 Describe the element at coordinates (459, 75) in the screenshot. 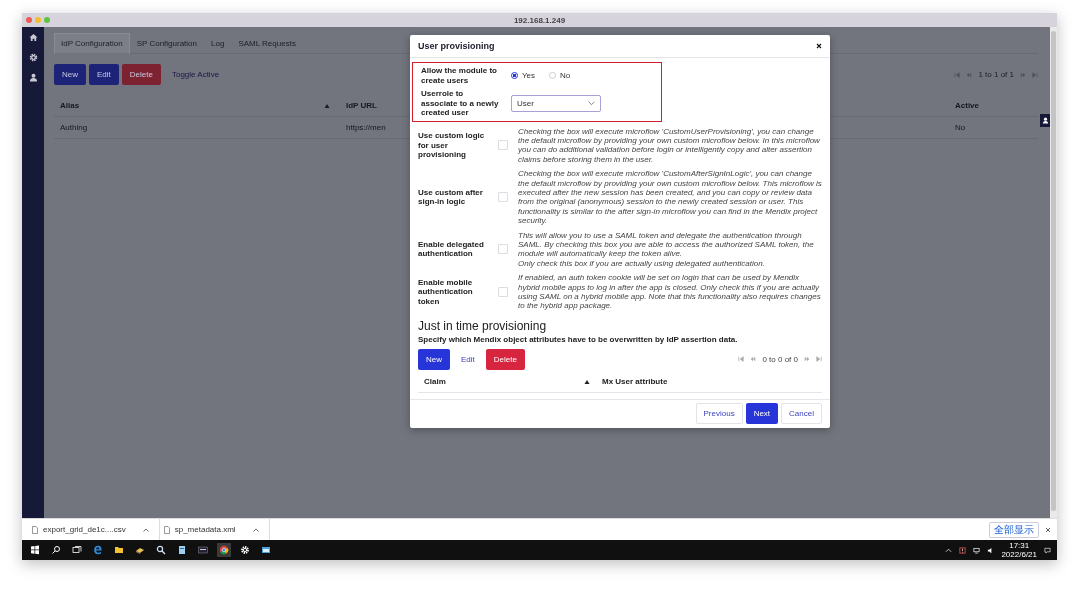

I see `field-label: Allow the module to create users` at that location.